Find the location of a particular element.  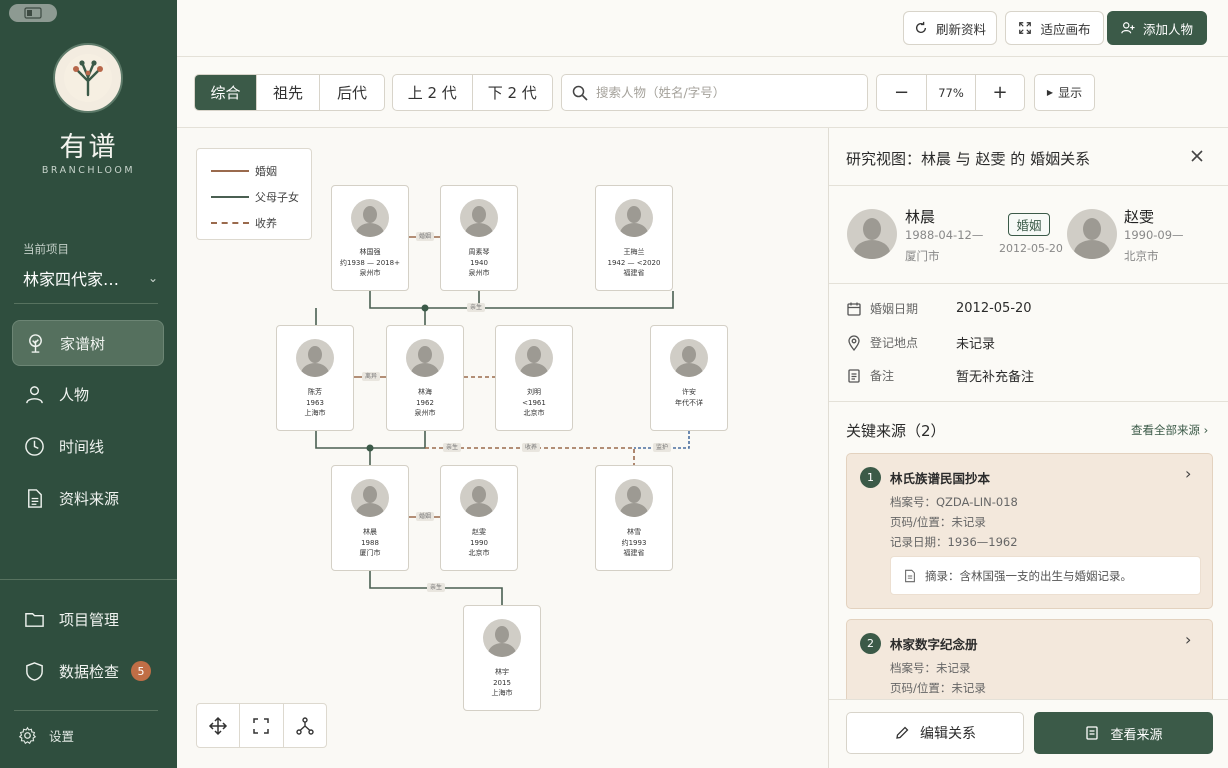

zoom-in-button: + is located at coordinates (1000, 92).